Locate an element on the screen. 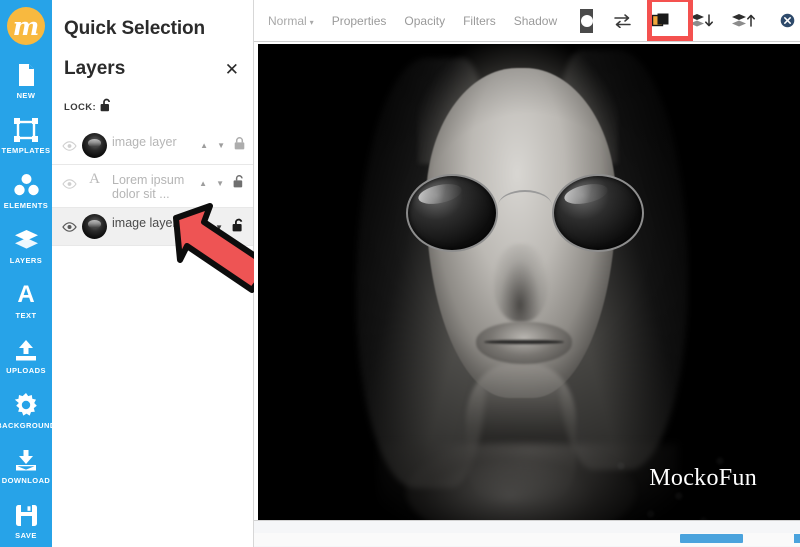 This screenshot has height=547, width=800. layers-down-icon is located at coordinates (701, 21).